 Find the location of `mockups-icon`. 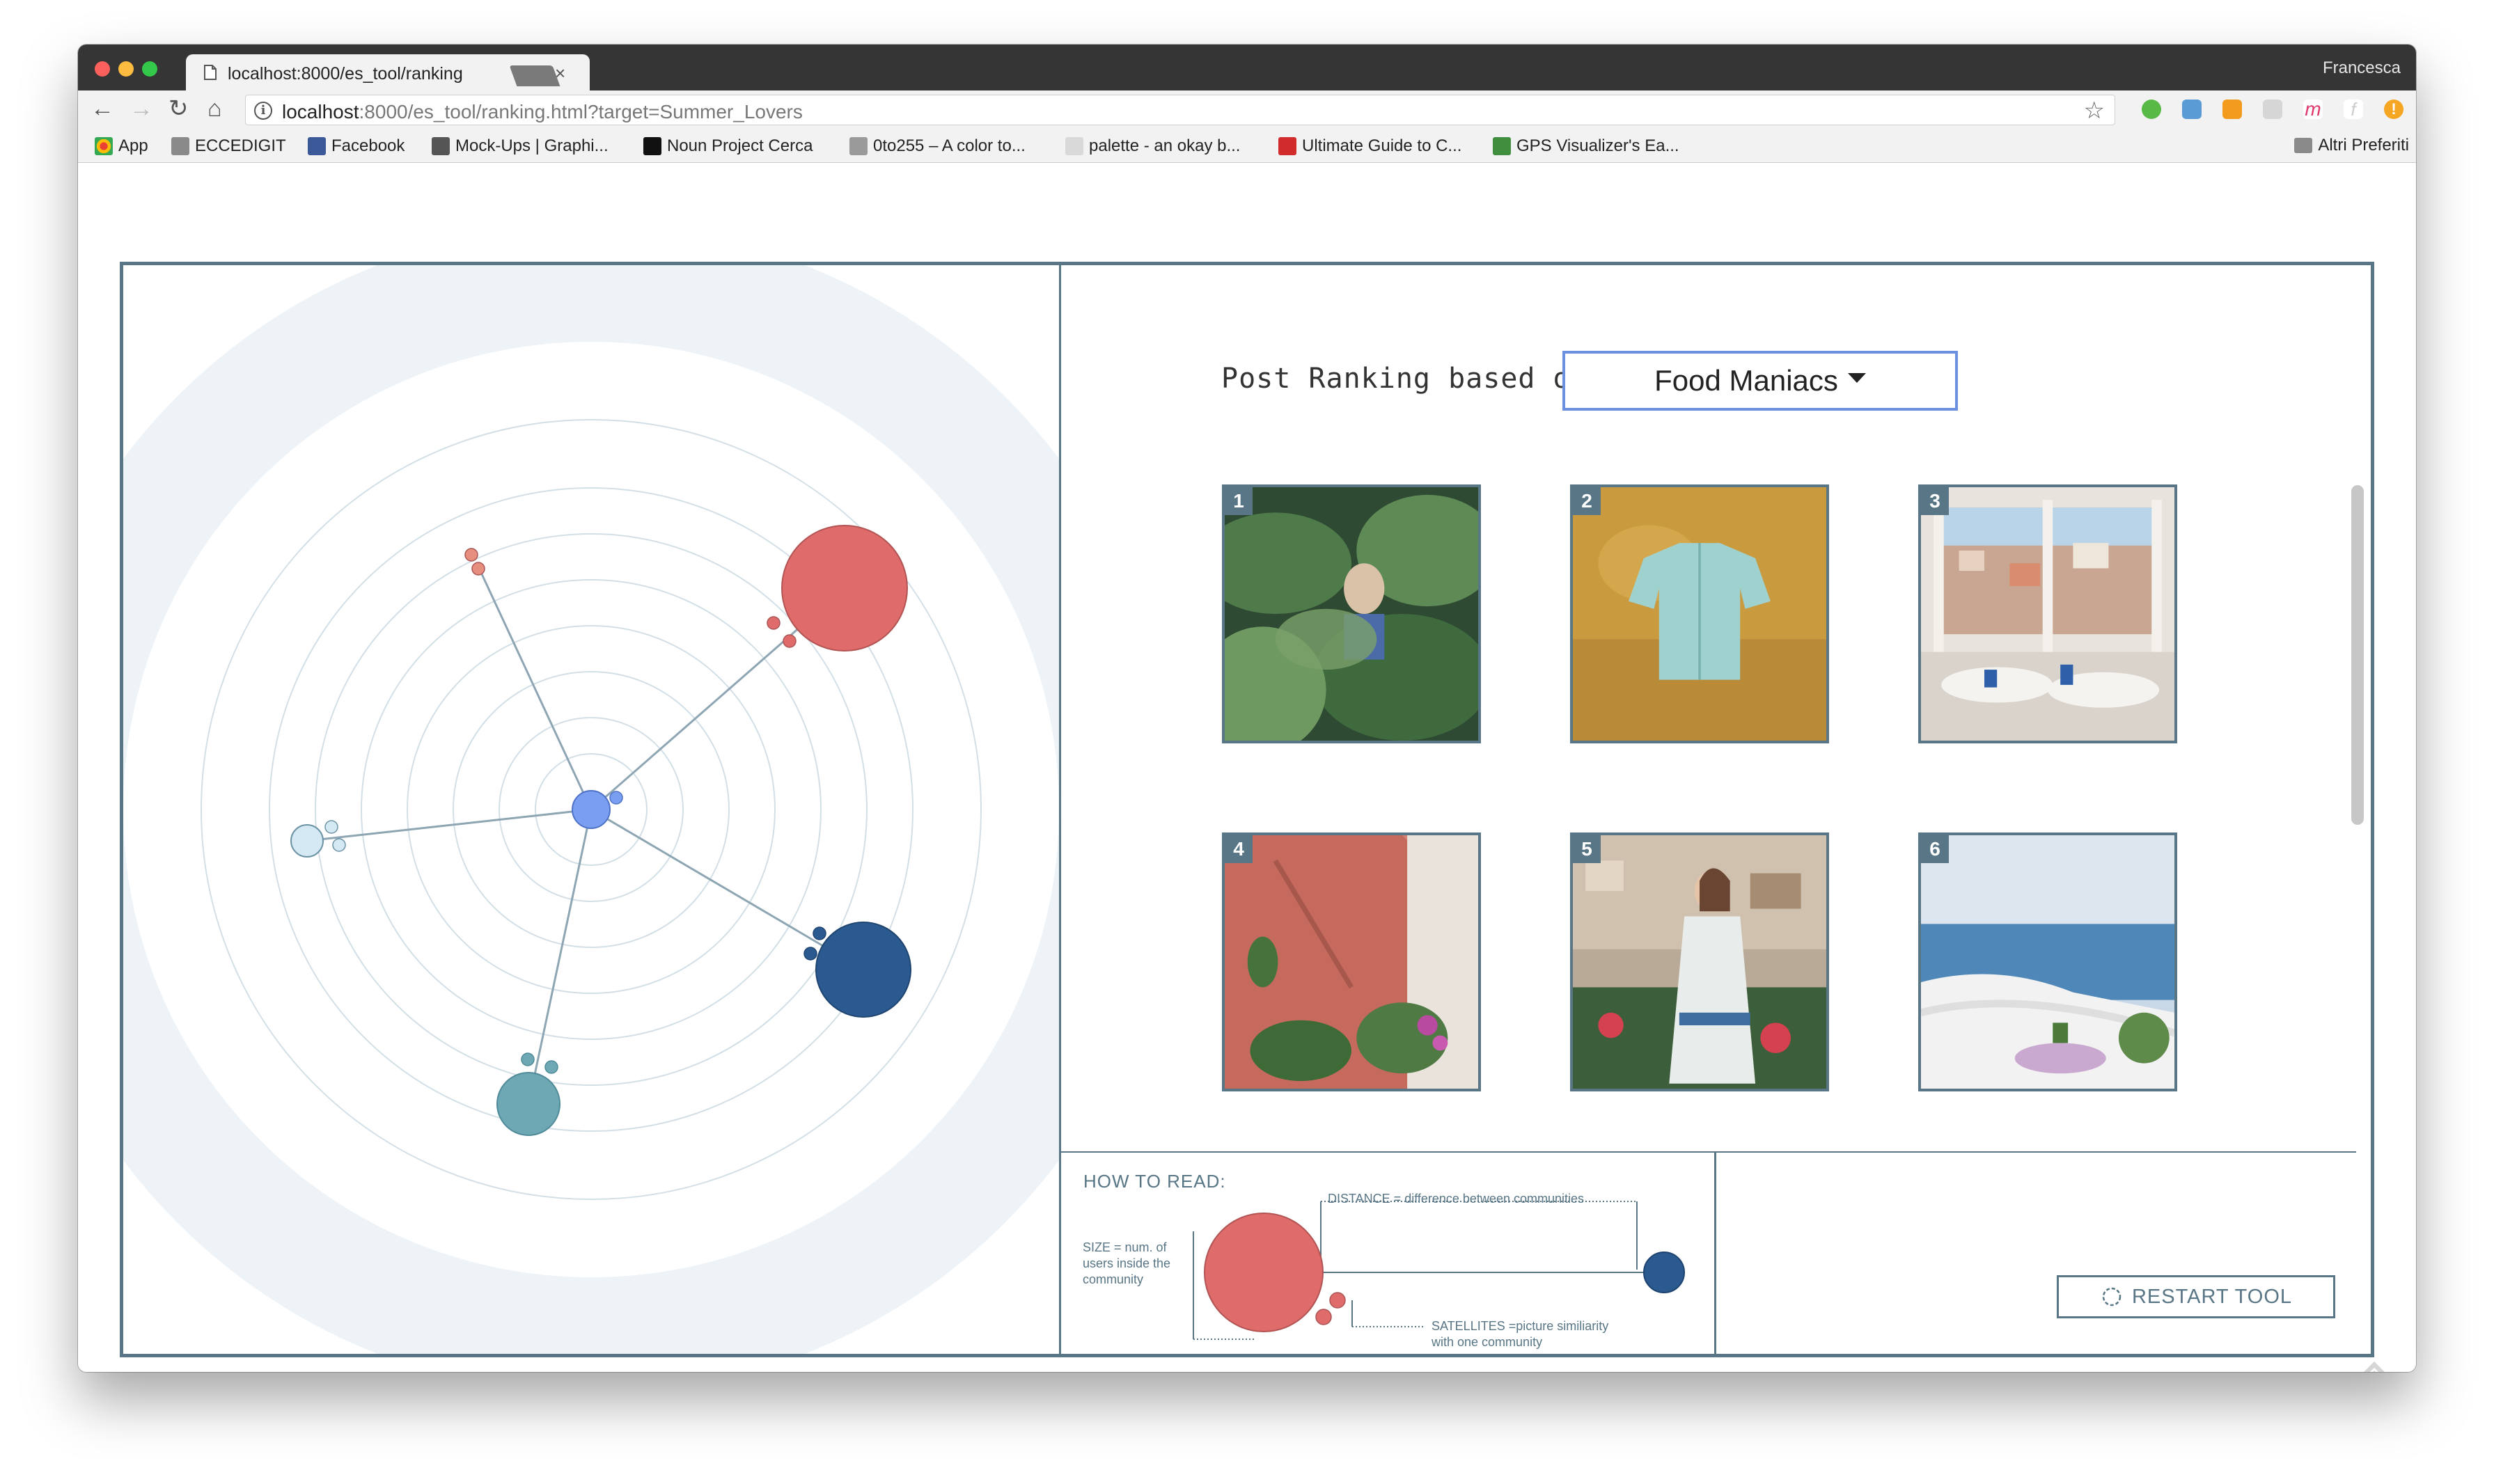

mockups-icon is located at coordinates (441, 146).